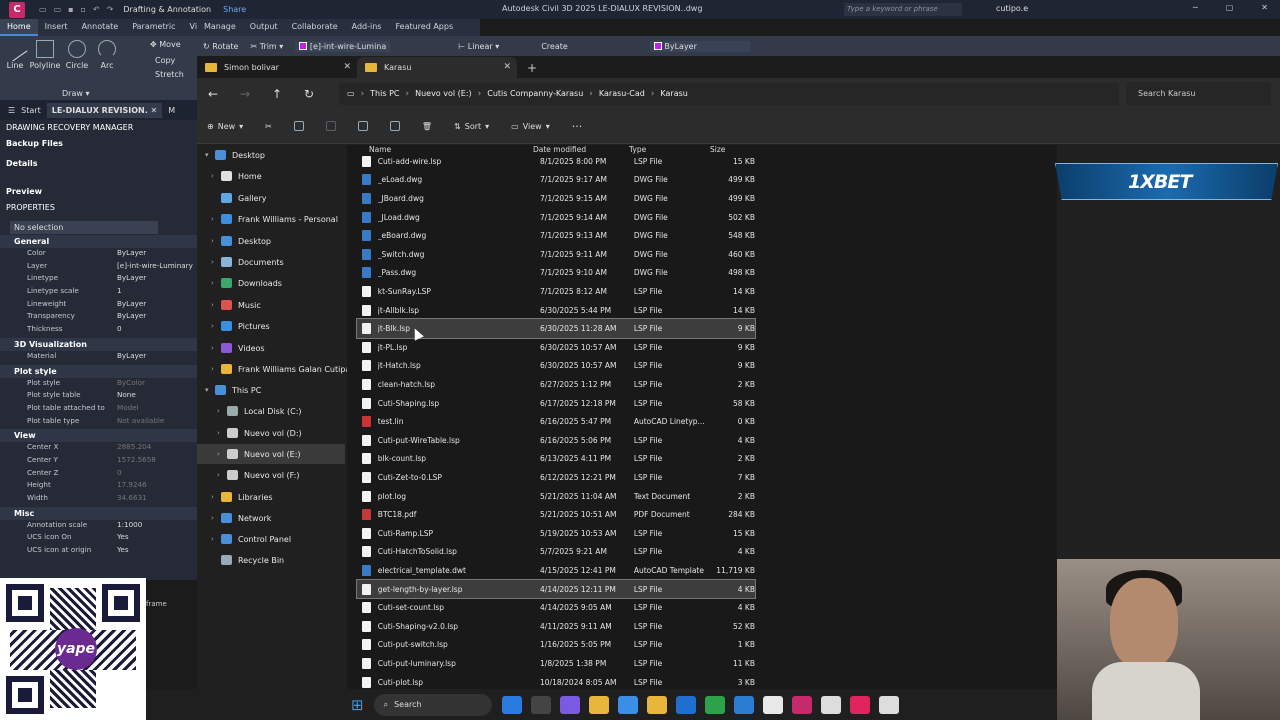 This screenshot has width=1280, height=720. Describe the element at coordinates (98, 144) in the screenshot. I see `backup-files-header: Backup Files` at that location.